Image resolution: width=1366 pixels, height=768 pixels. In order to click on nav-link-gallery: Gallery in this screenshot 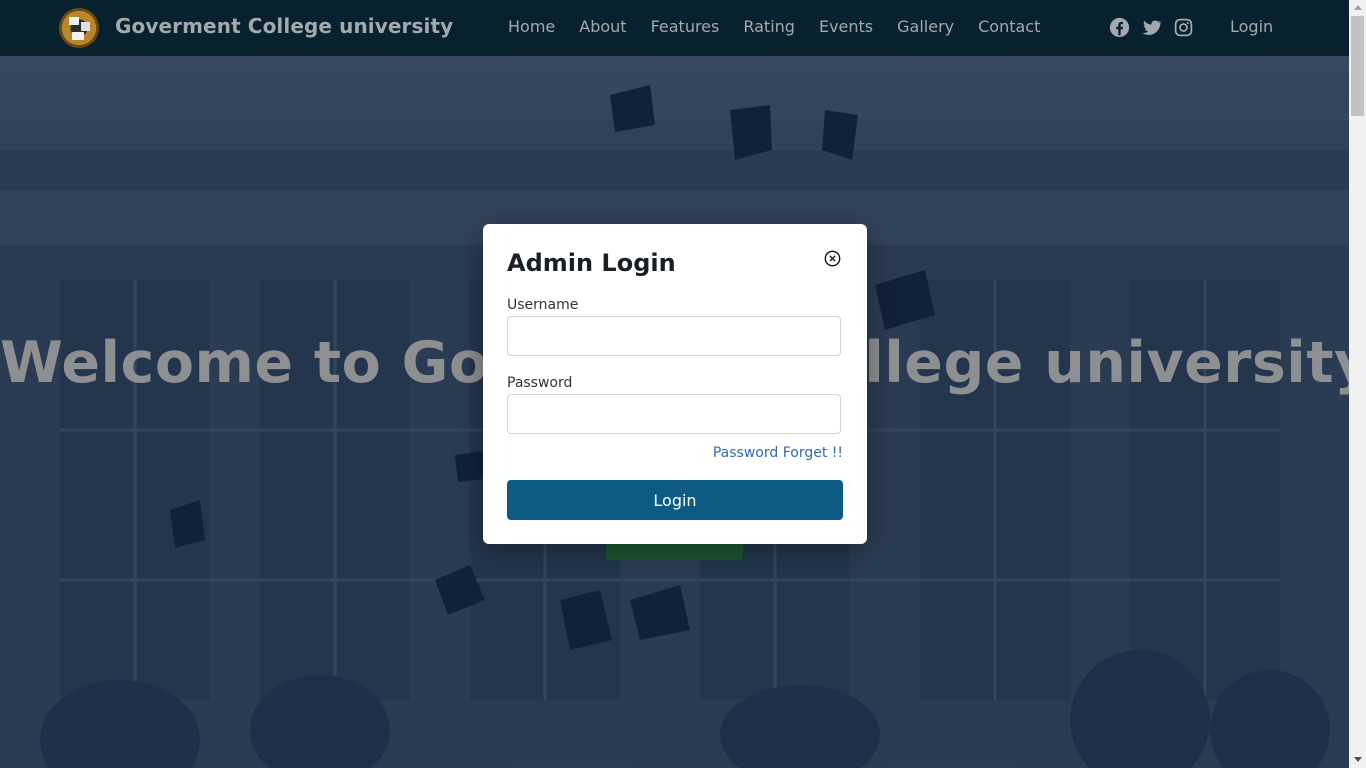, I will do `click(925, 26)`.